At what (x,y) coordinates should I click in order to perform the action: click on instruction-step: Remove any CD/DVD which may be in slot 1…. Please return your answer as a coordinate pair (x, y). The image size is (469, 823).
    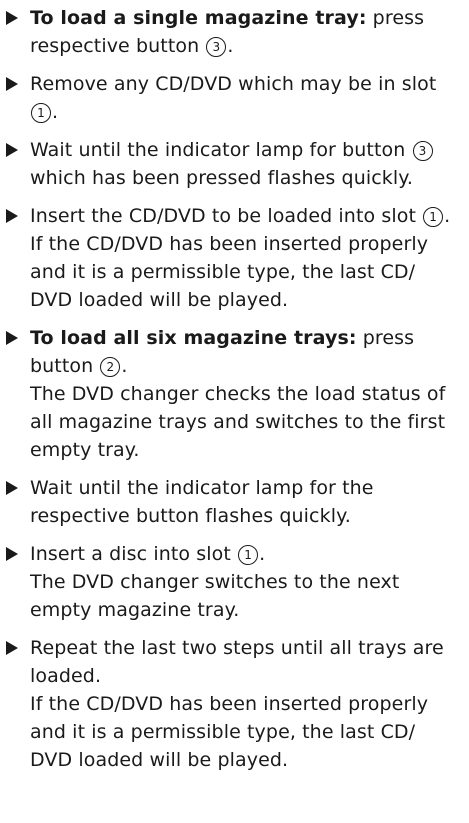
    Looking at the image, I should click on (230, 98).